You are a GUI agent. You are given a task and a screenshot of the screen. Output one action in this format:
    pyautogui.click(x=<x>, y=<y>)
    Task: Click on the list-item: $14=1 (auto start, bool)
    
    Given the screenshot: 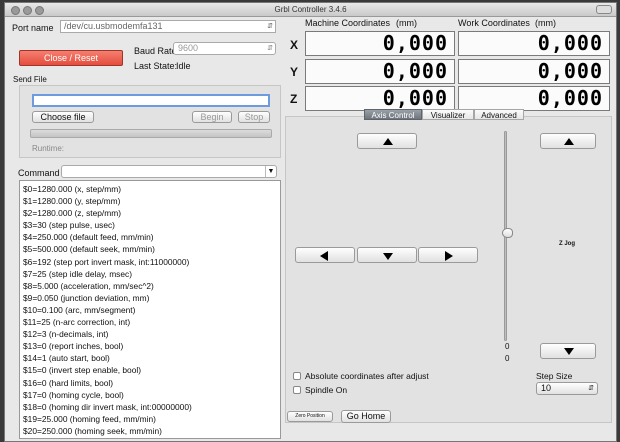 What is the action you would take?
    pyautogui.click(x=66, y=358)
    